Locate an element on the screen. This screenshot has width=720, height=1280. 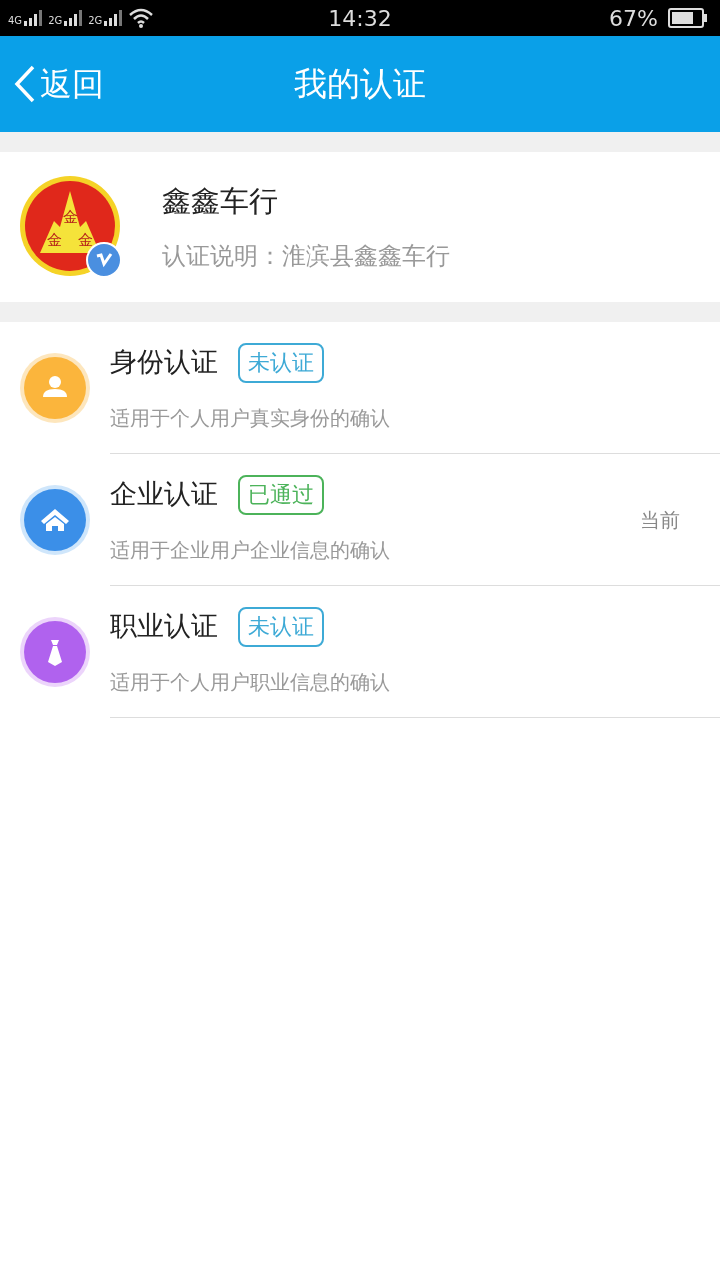
item-description: 适用于企业用户企业信息的确认 is located at coordinates (250, 550).